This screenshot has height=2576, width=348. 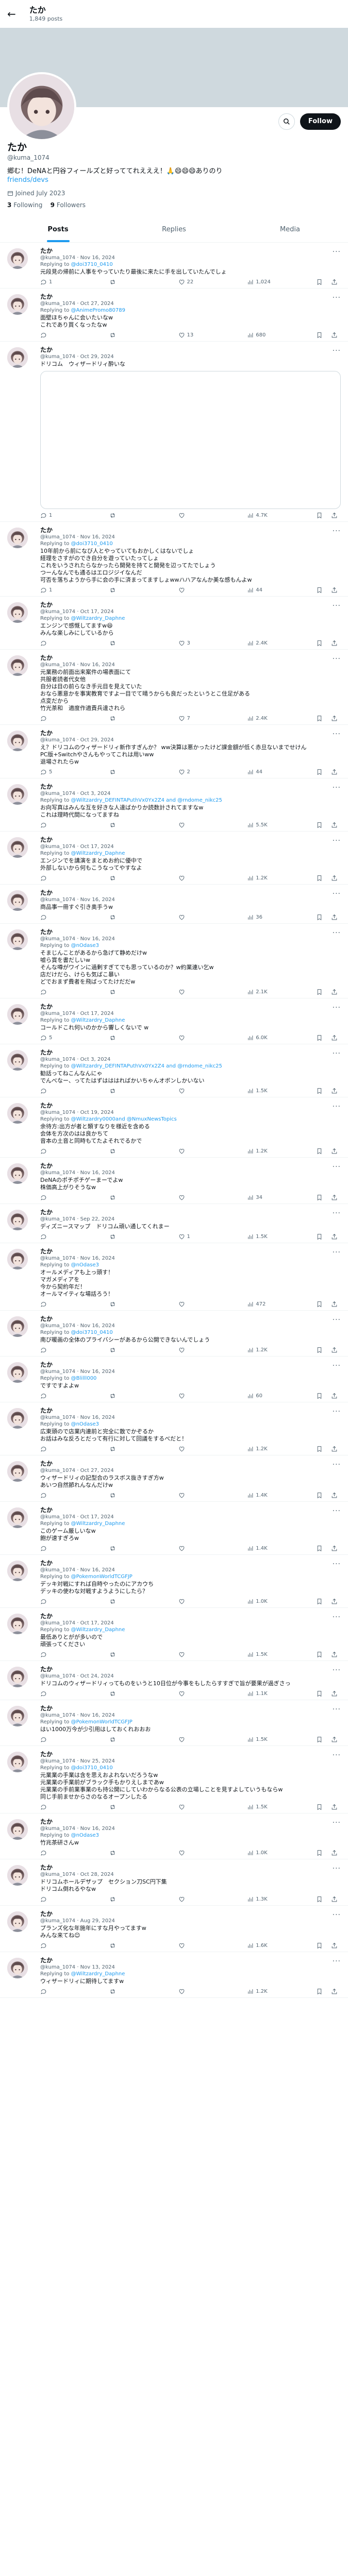 What do you see at coordinates (190, 440) in the screenshot?
I see `tweet-media` at bounding box center [190, 440].